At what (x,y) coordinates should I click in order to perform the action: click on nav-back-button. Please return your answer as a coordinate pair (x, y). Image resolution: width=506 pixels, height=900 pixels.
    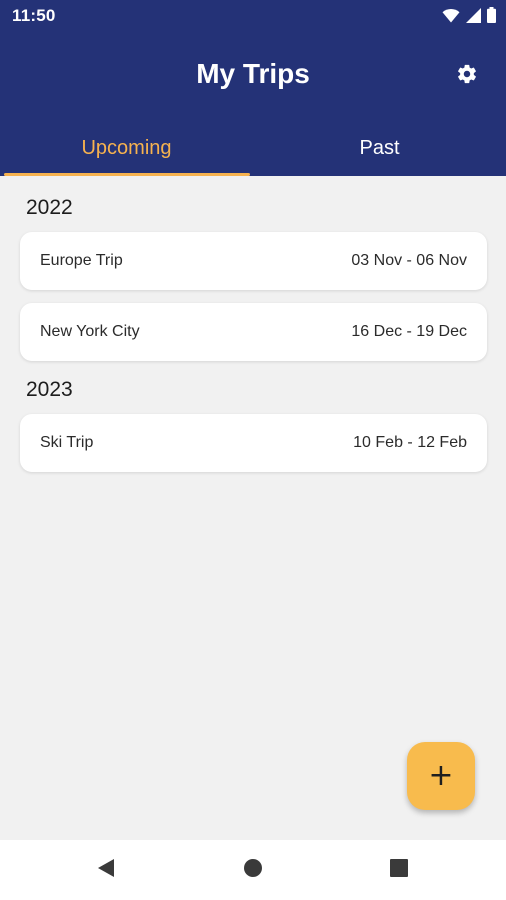
    Looking at the image, I should click on (106, 870).